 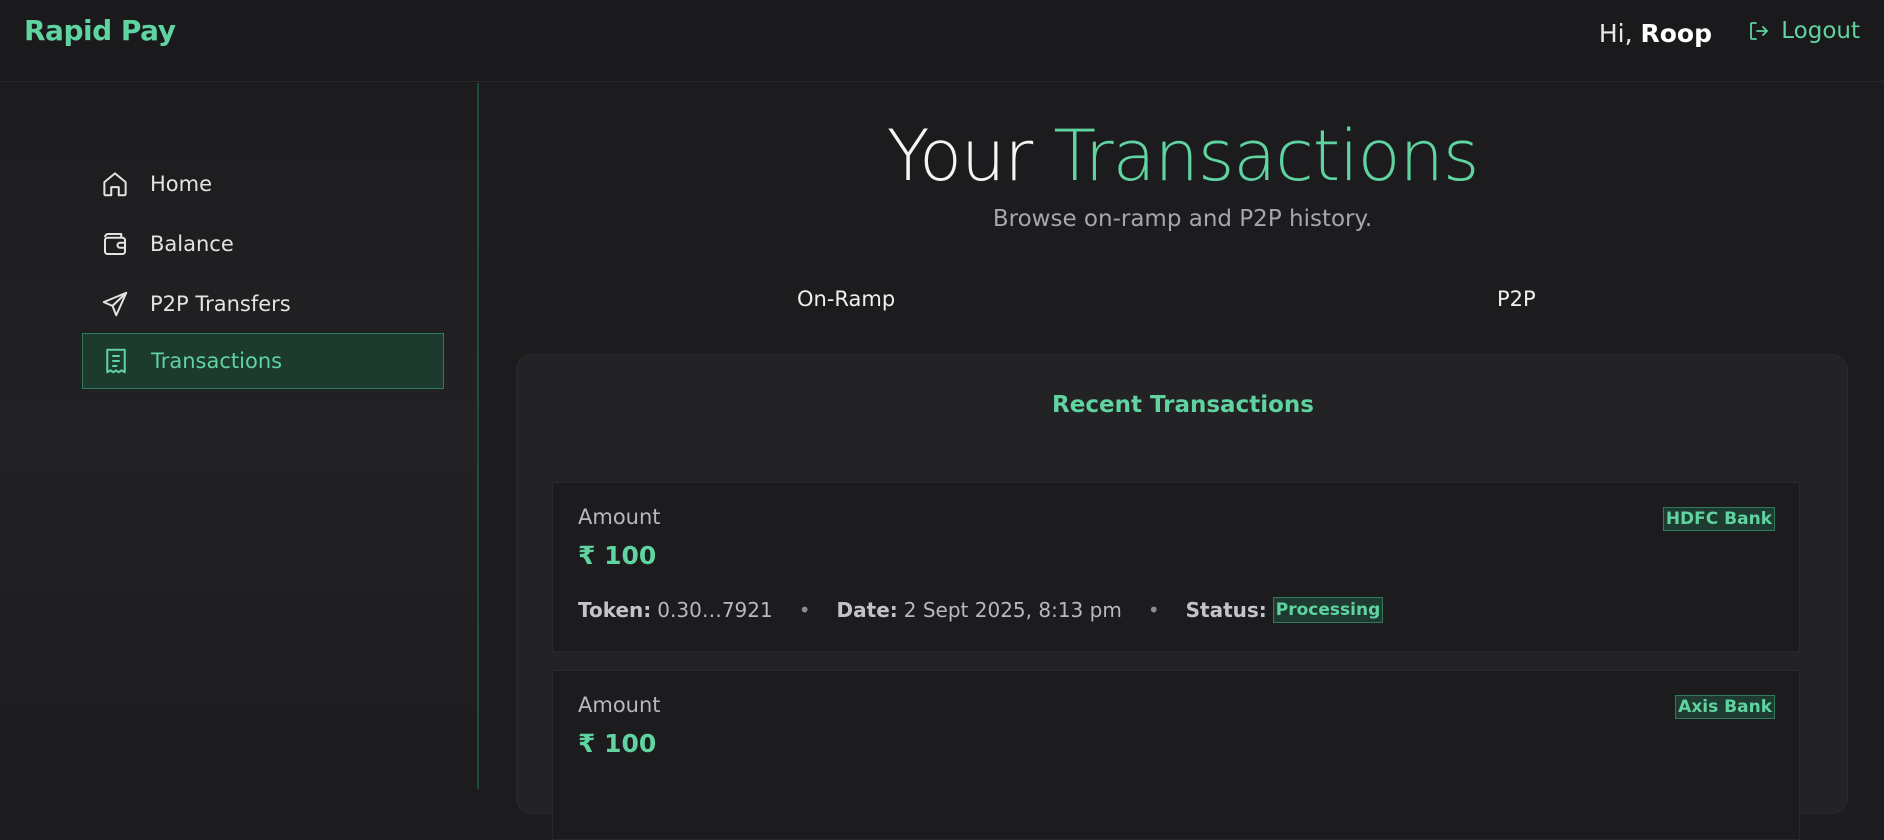 I want to click on status-label: Status:, so click(x=1226, y=610).